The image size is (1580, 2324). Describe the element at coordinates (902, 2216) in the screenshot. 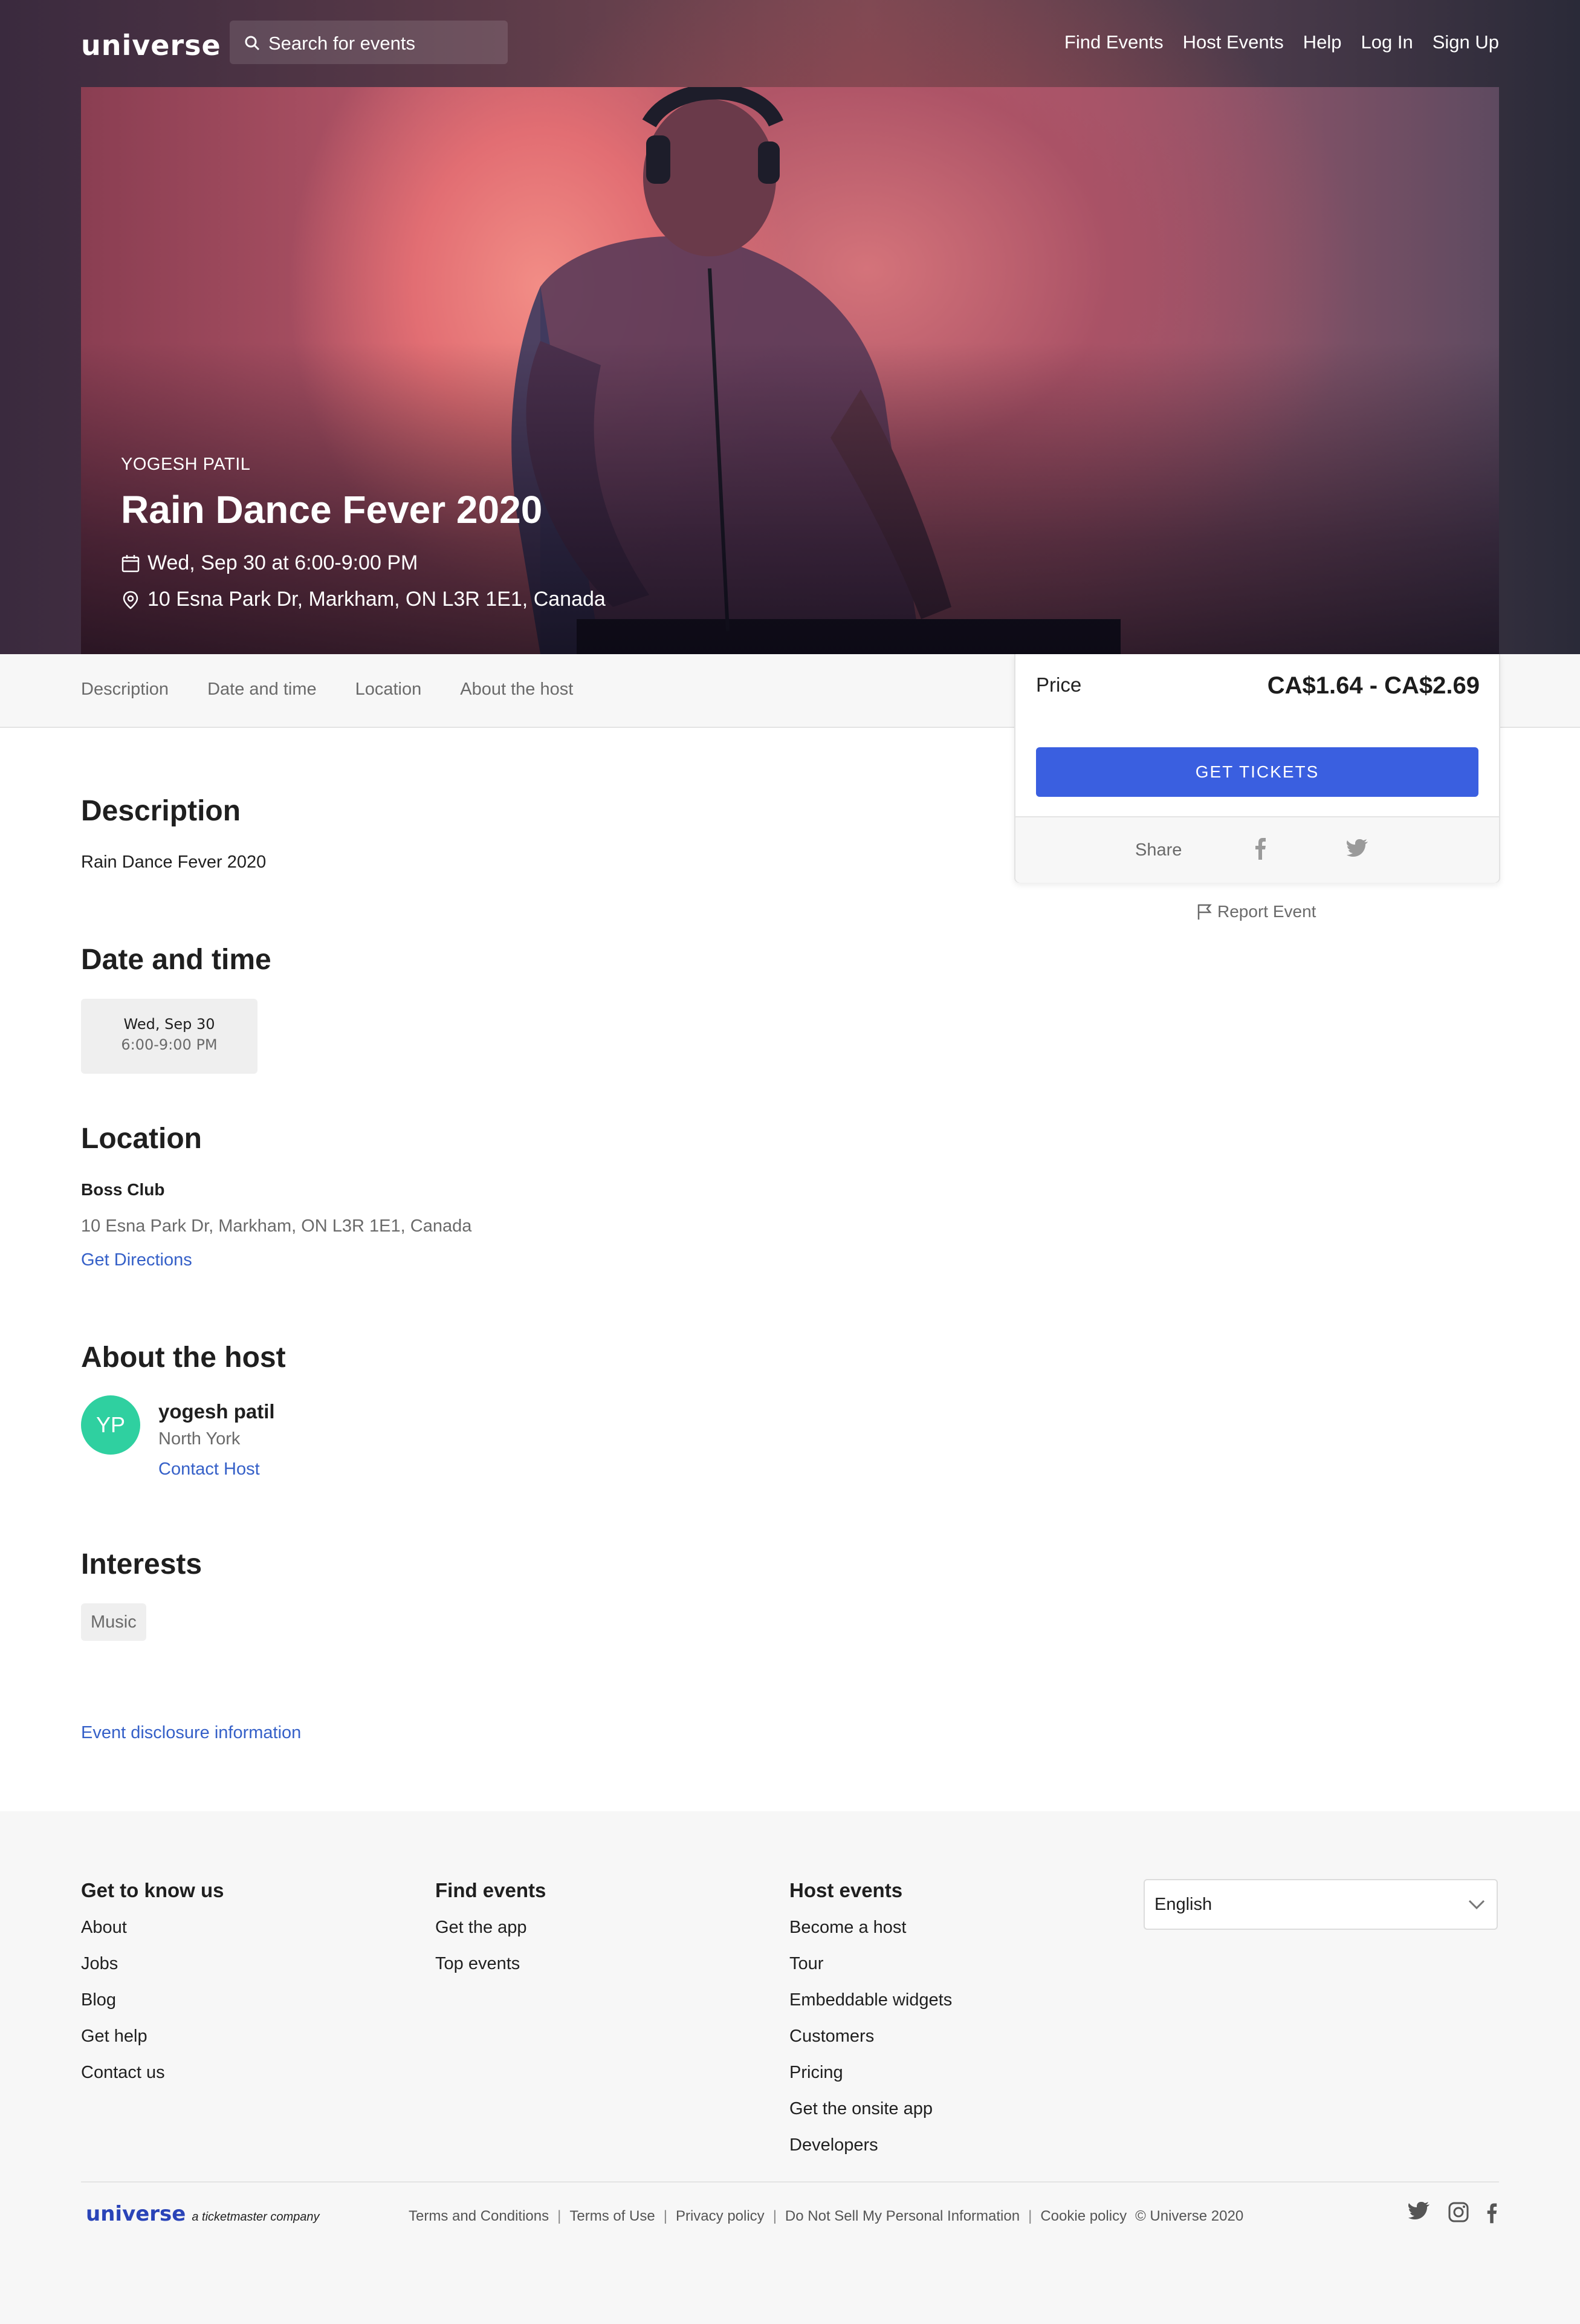

I see `footer-link-do-not-sell: Do Not Sell My Personal Information` at that location.